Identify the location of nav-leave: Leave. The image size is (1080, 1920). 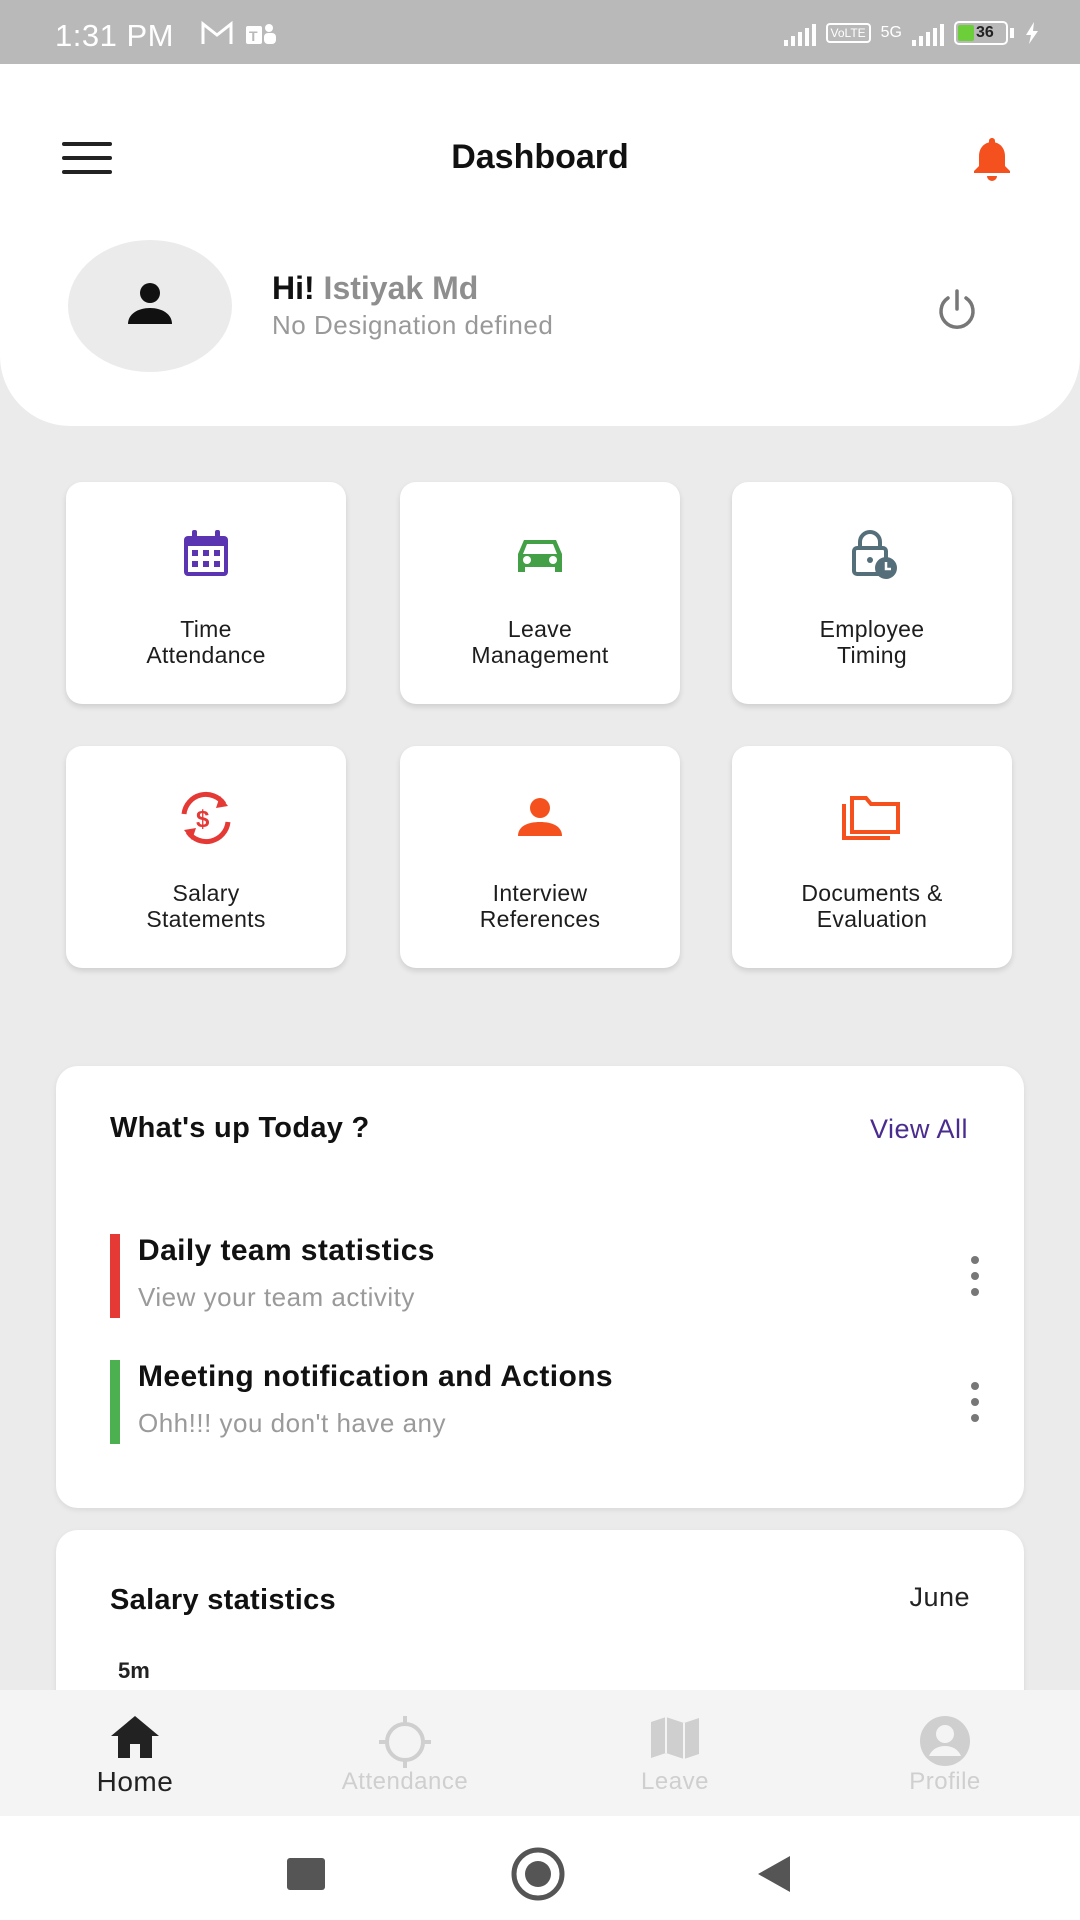
(675, 1753).